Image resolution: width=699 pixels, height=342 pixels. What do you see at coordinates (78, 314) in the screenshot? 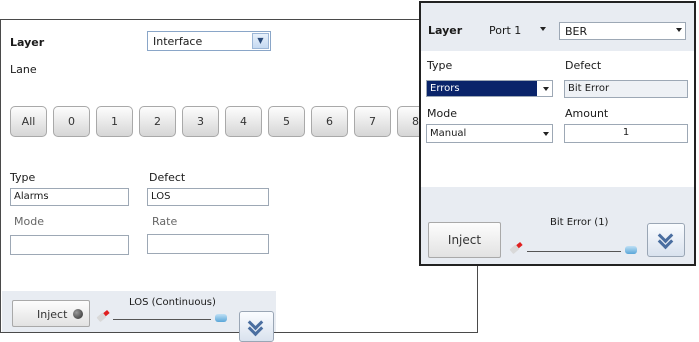
I see `led-indicator-icon` at bounding box center [78, 314].